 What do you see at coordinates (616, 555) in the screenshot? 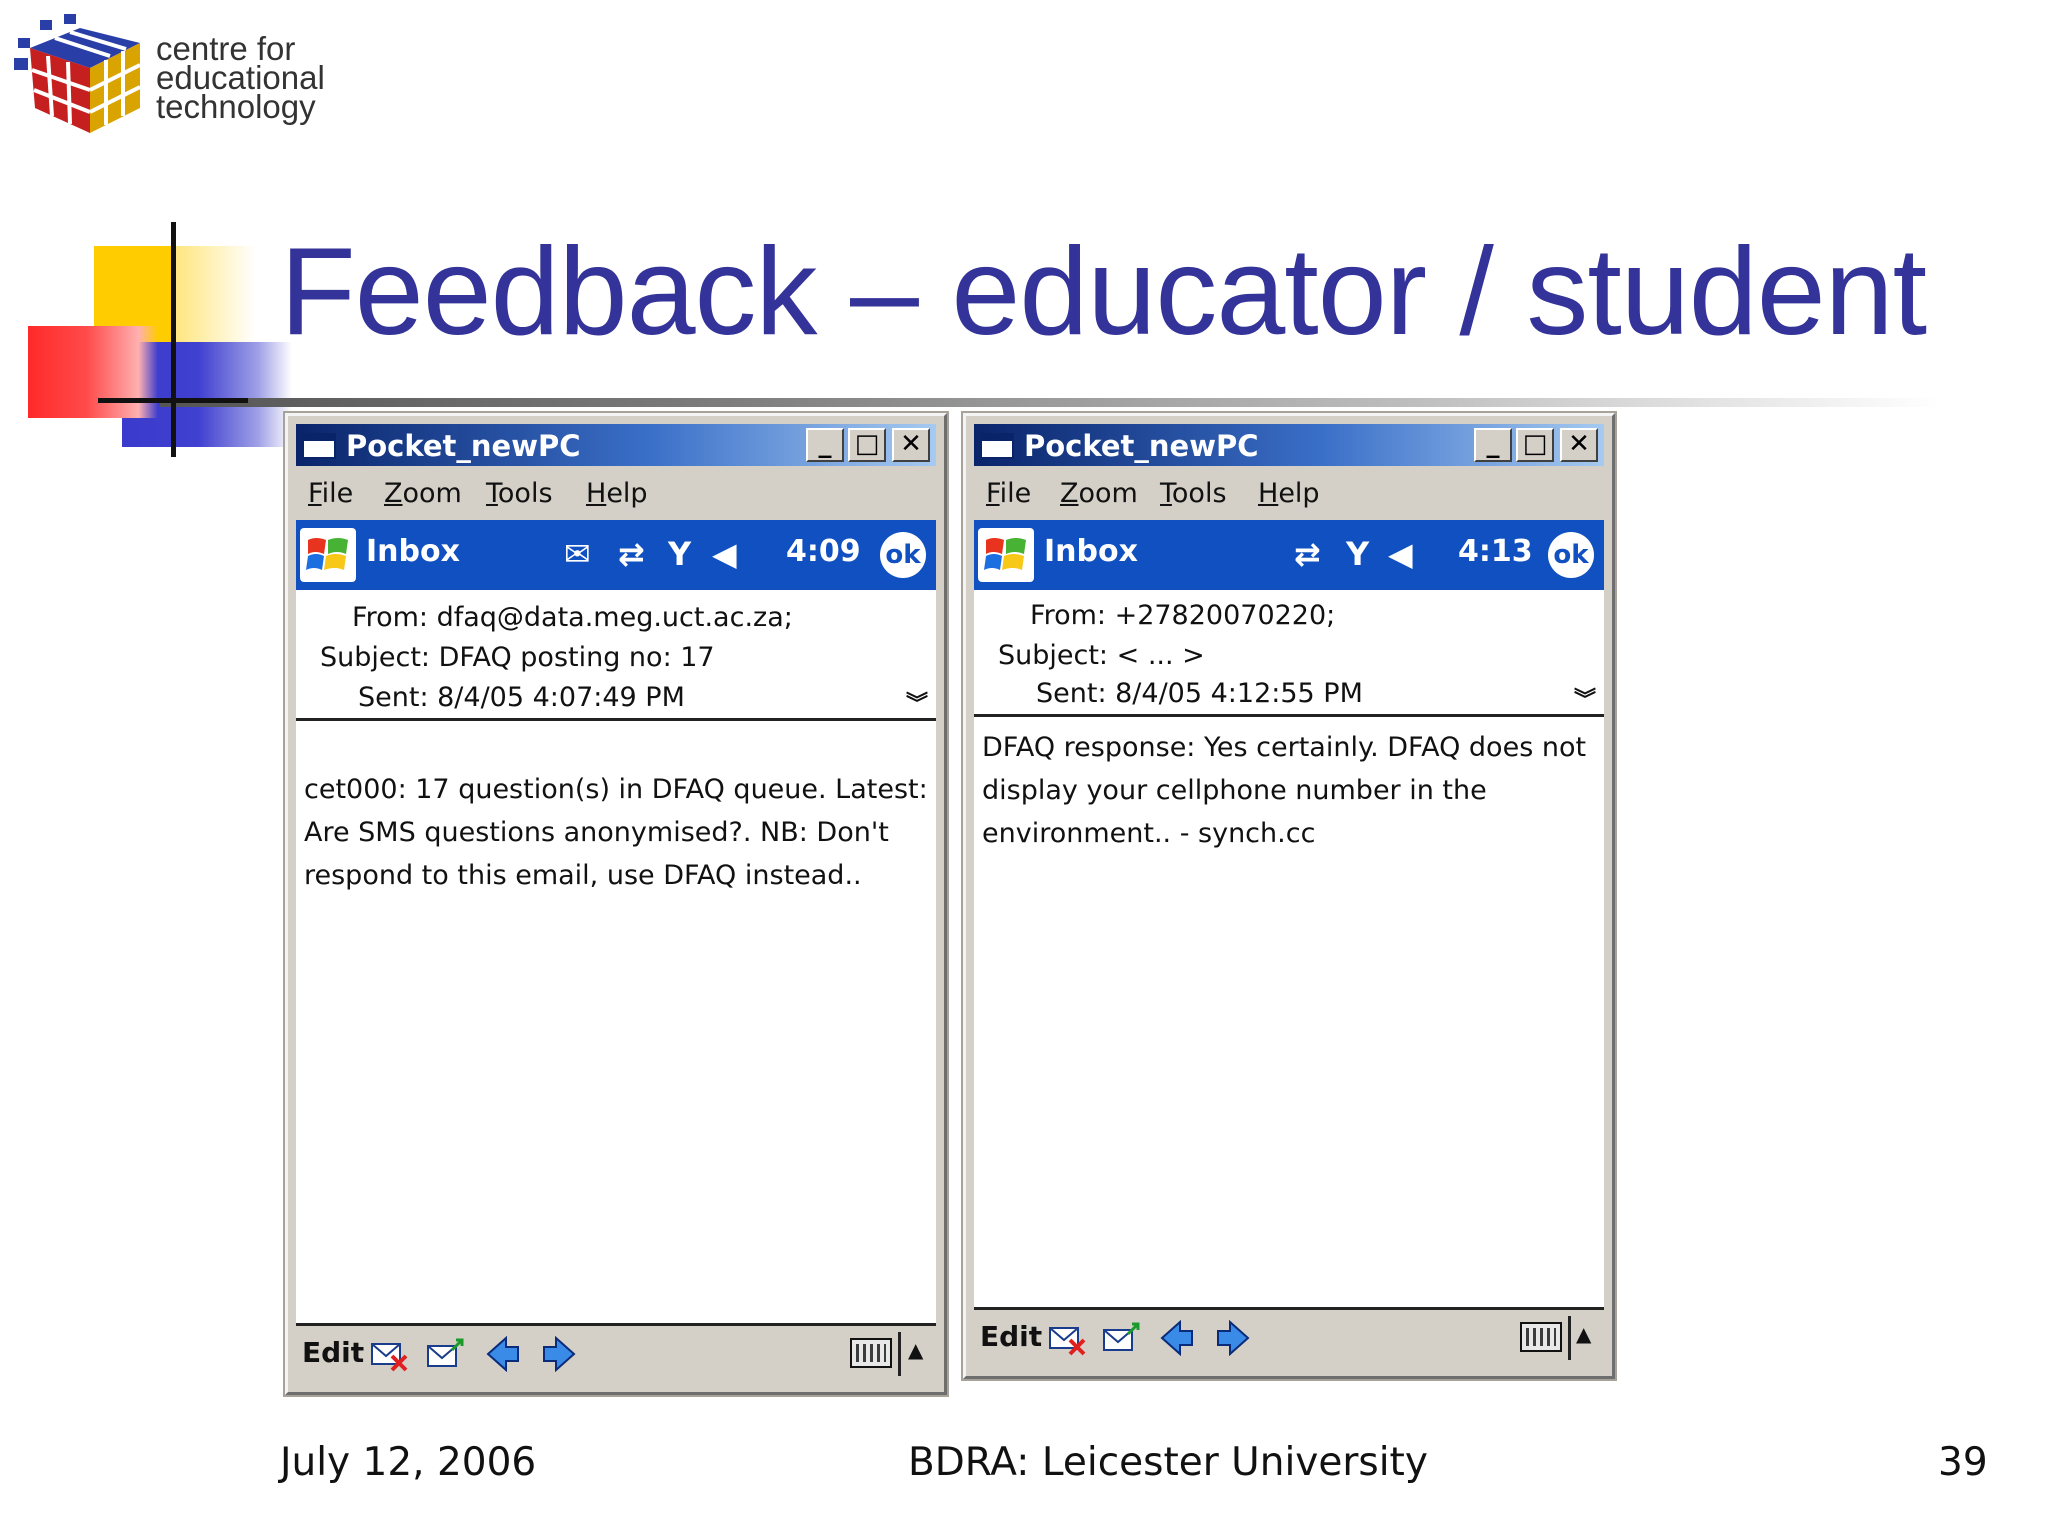
I see `navigation-bar: Inbox ✉ ⇄ Y ◀ 4:09 ok` at bounding box center [616, 555].